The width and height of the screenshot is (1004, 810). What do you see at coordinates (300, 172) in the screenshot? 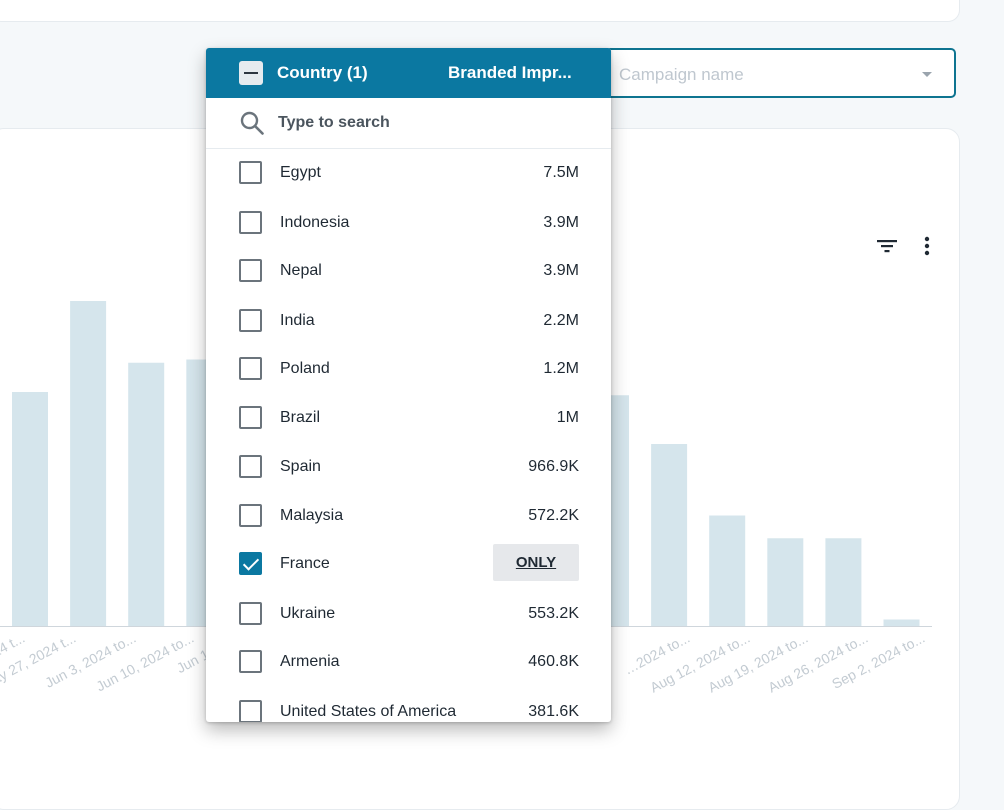
I see `country-label: Egypt` at bounding box center [300, 172].